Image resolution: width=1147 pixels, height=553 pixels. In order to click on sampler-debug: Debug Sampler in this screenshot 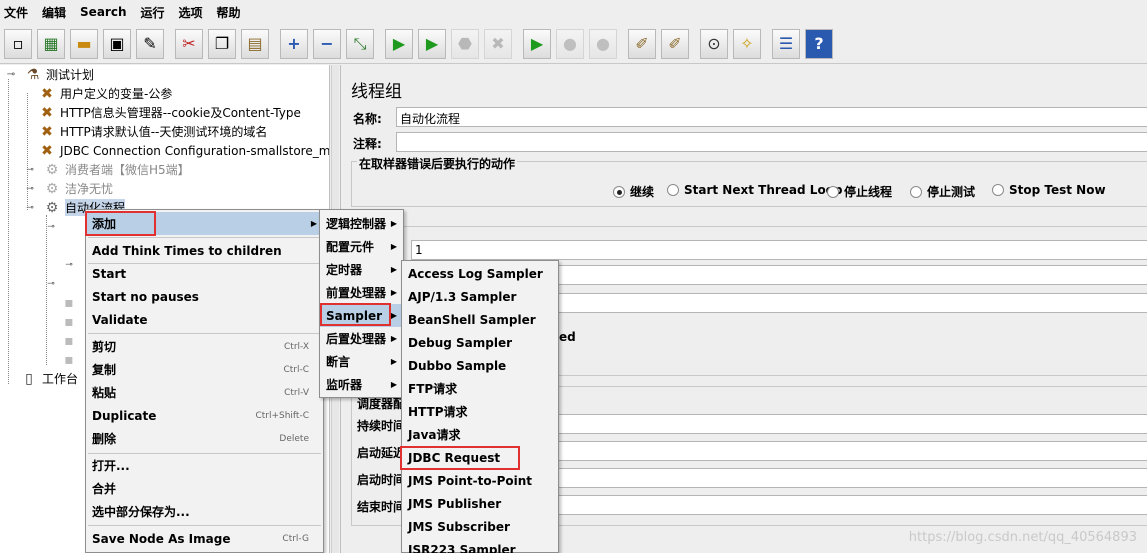, I will do `click(480, 342)`.